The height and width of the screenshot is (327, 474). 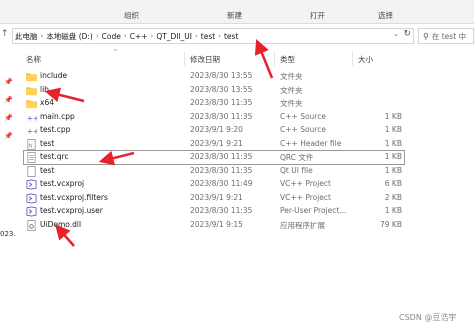 I want to click on arrow-to-qrc, so click(x=116, y=158).